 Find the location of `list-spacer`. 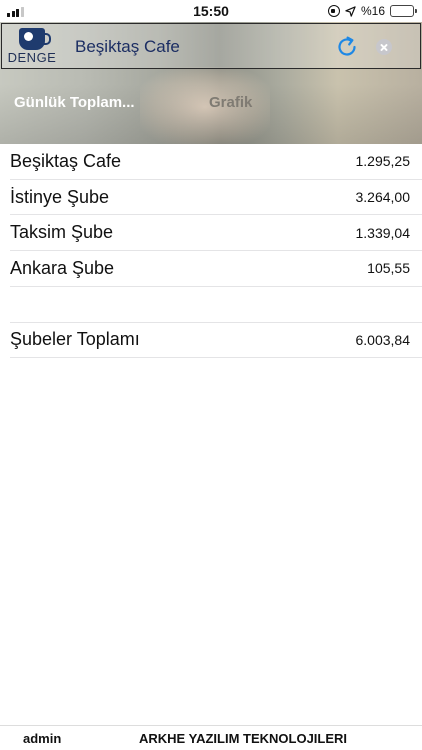

list-spacer is located at coordinates (216, 305).